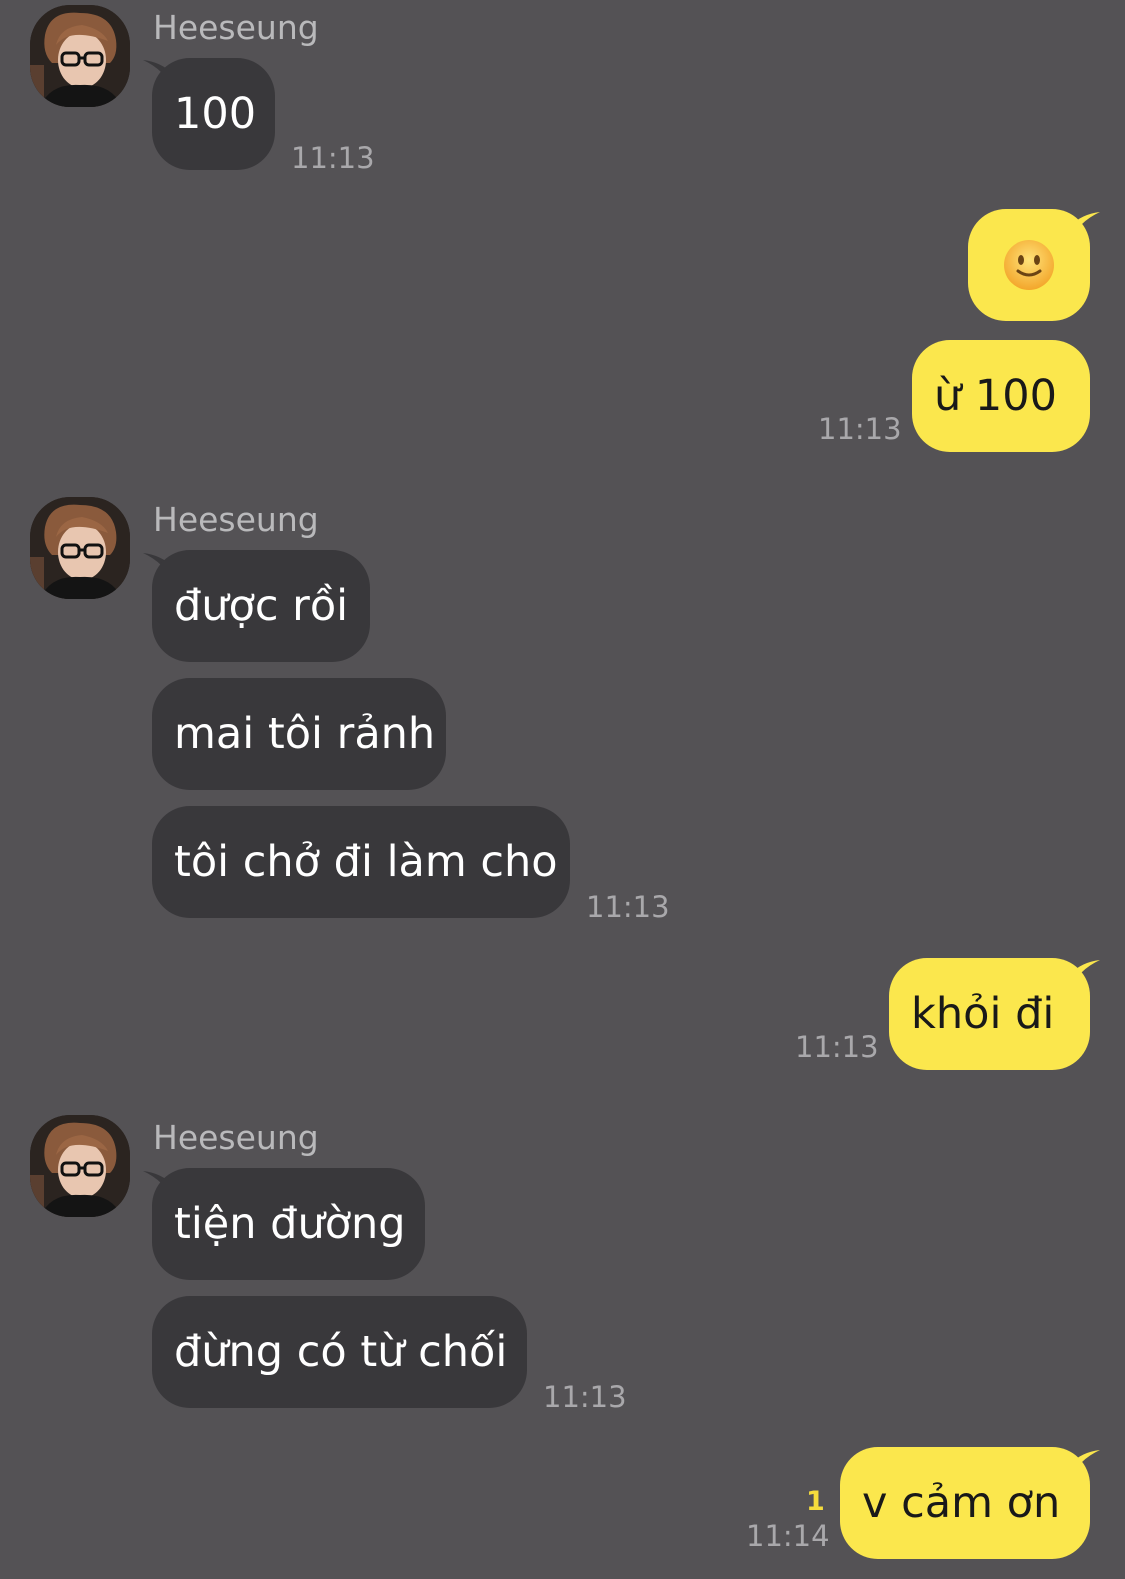 This screenshot has height=1579, width=1125. I want to click on slightly-smiling-face-icon, so click(1029, 265).